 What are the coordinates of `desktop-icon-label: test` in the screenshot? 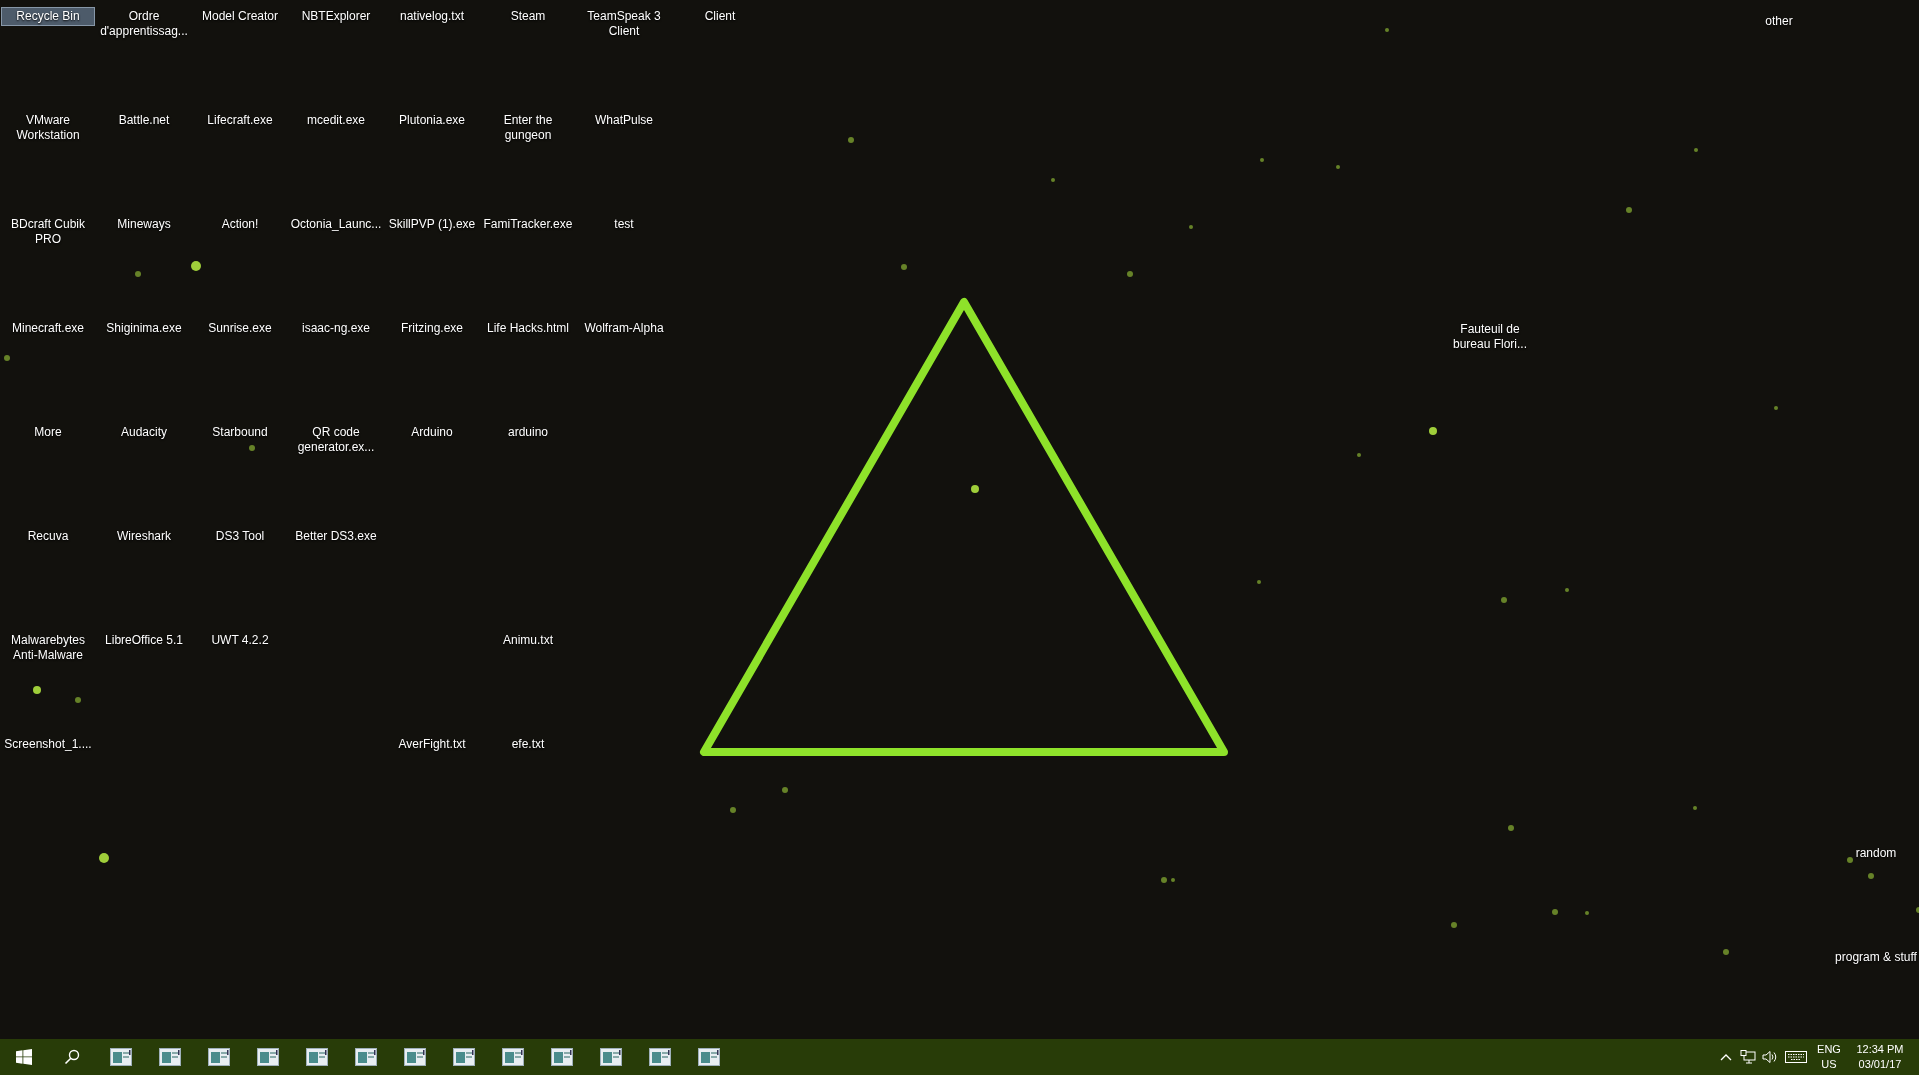 It's located at (624, 224).